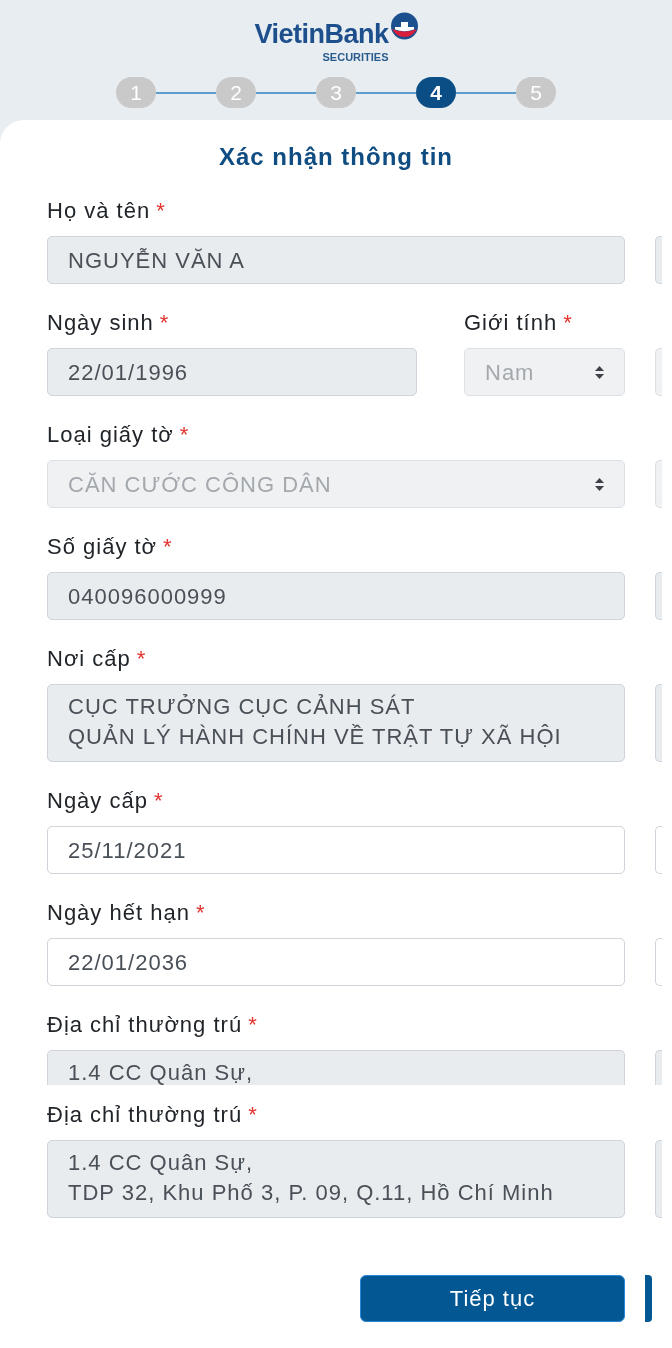 This screenshot has width=672, height=1348. Describe the element at coordinates (519, 323) in the screenshot. I see `field-label: Giới tính *` at that location.